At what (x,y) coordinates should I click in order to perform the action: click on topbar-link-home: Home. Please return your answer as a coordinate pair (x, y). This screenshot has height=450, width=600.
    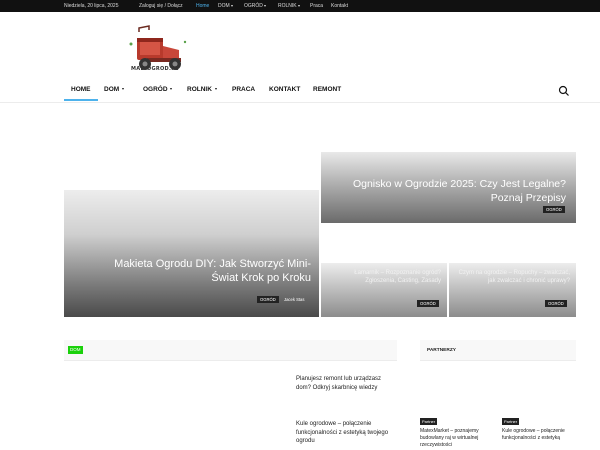
    Looking at the image, I should click on (202, 6).